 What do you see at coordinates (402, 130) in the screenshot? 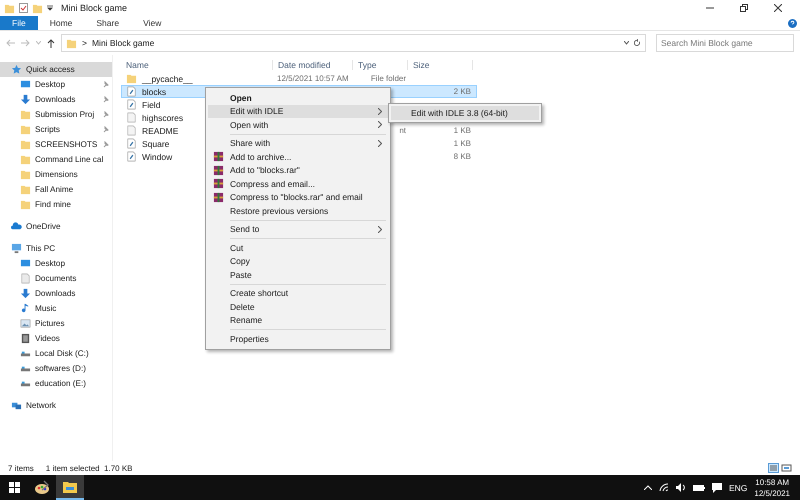
I see `type-cell-text: nt` at bounding box center [402, 130].